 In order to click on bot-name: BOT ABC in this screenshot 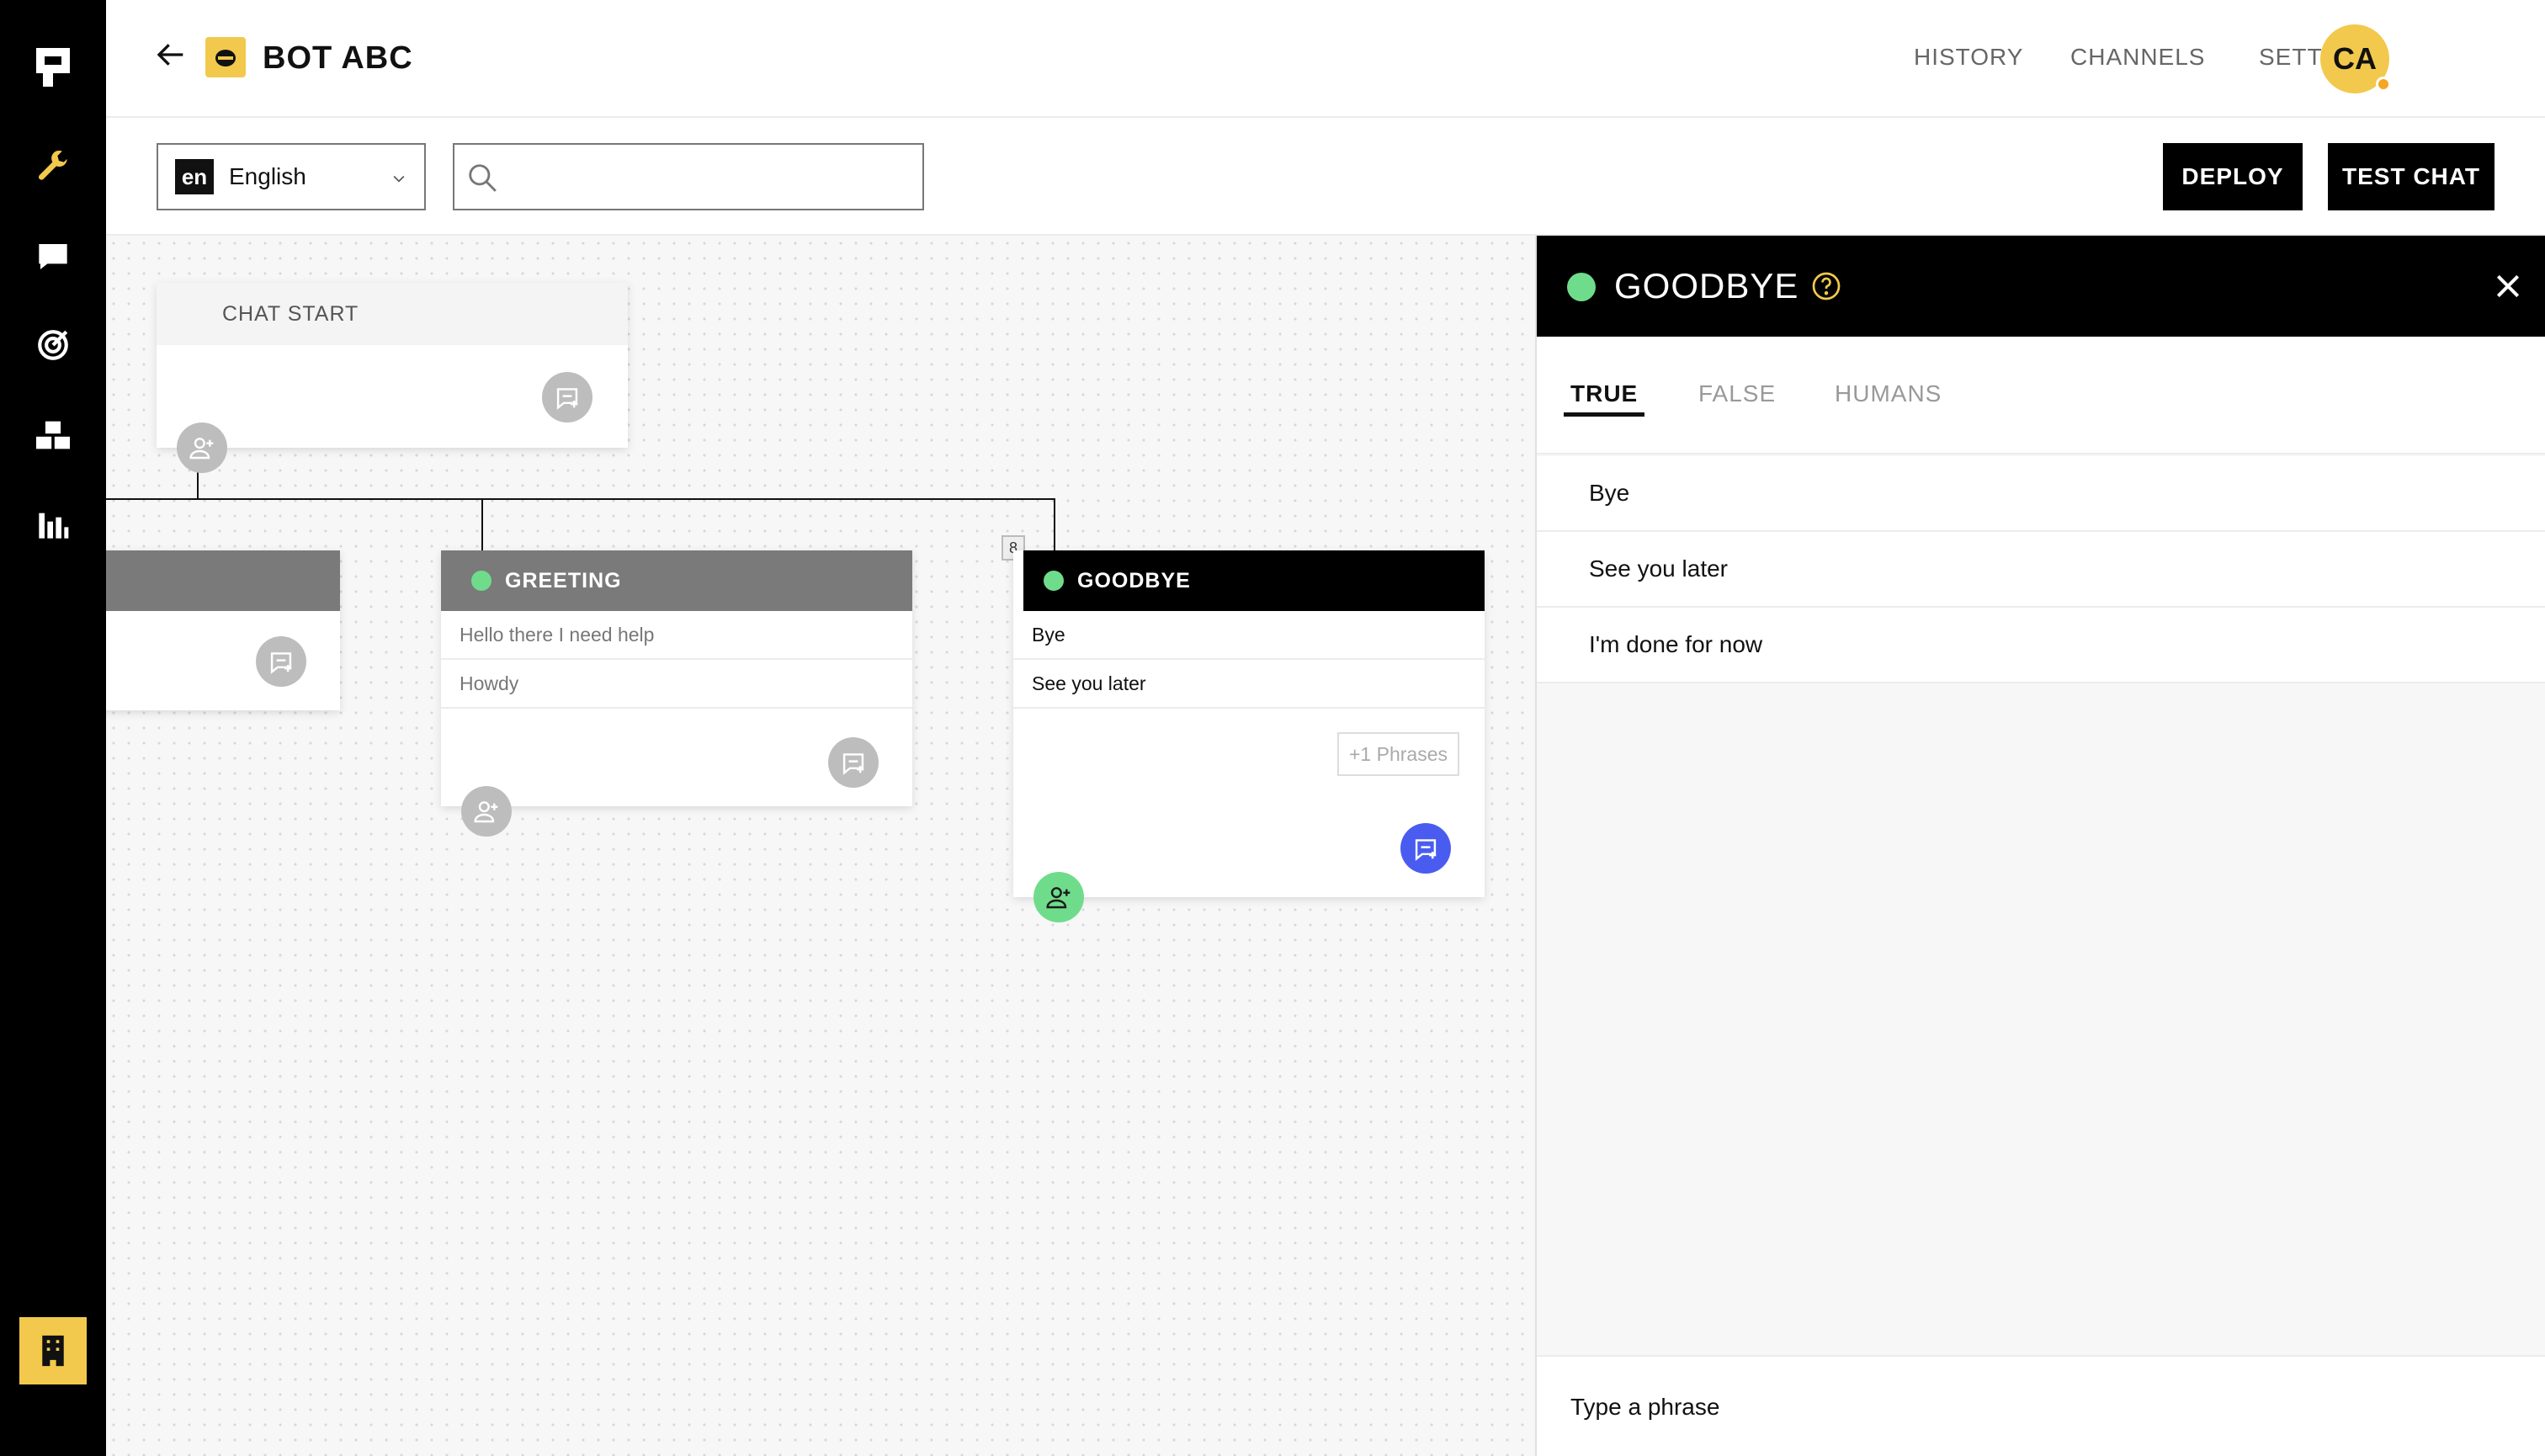, I will do `click(338, 58)`.